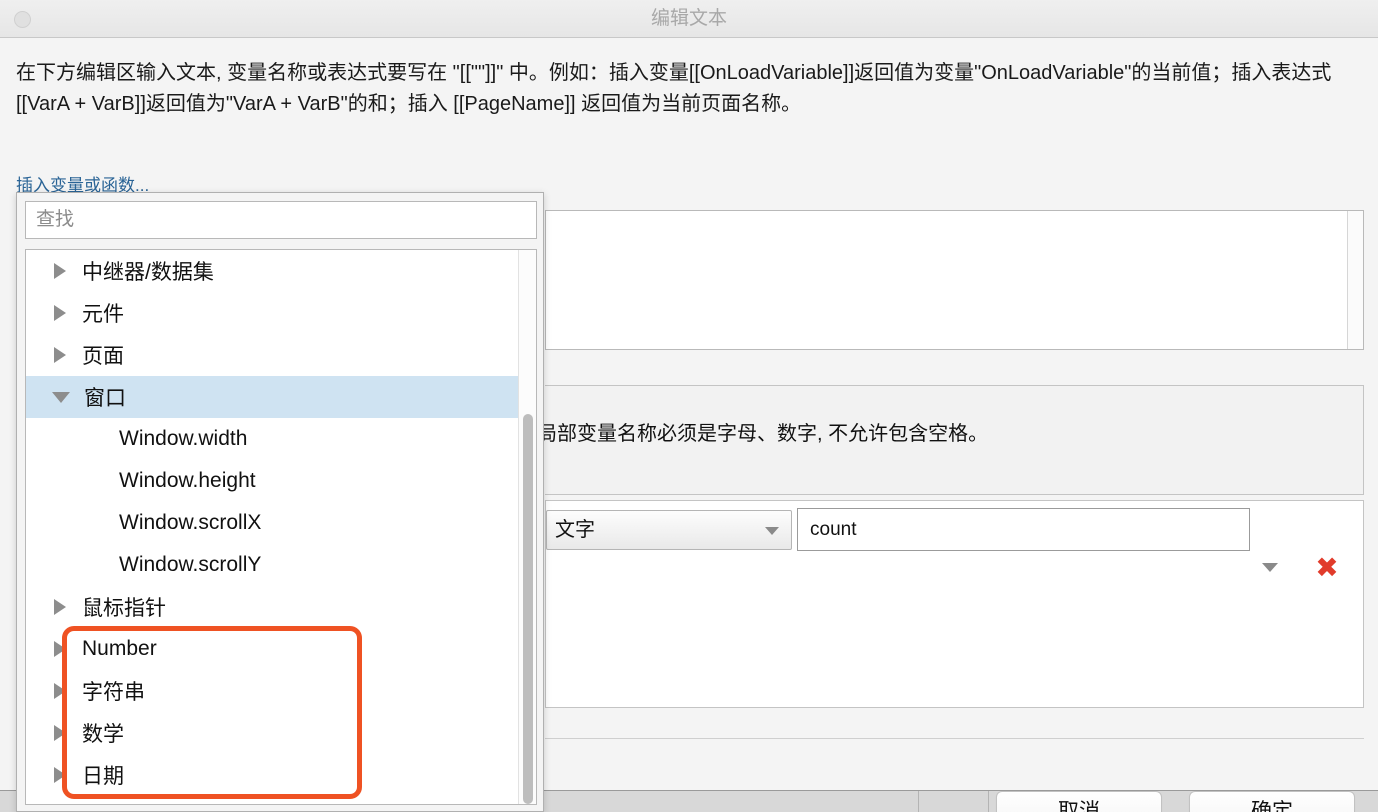 This screenshot has height=812, width=1378. Describe the element at coordinates (55, 219) in the screenshot. I see `search-input-placeholder: 查找` at that location.